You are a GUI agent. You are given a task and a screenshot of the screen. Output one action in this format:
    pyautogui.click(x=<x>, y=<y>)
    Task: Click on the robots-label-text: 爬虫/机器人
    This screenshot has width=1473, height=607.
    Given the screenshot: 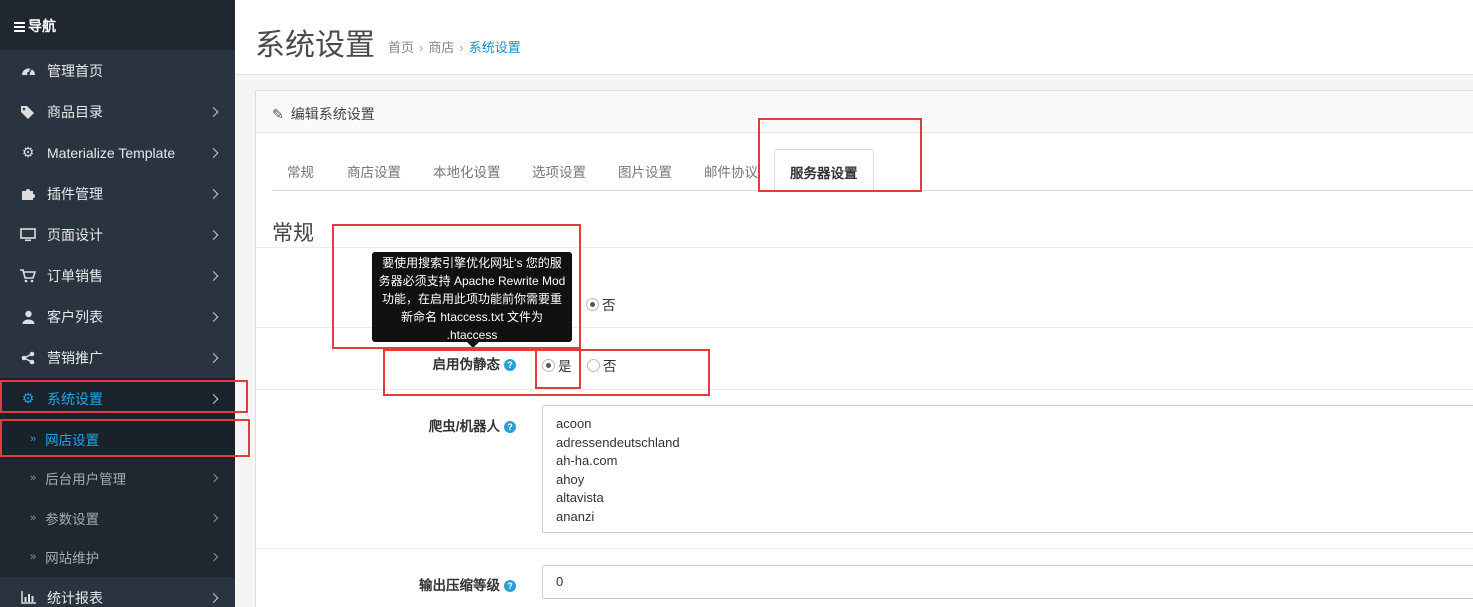 What is the action you would take?
    pyautogui.click(x=464, y=426)
    